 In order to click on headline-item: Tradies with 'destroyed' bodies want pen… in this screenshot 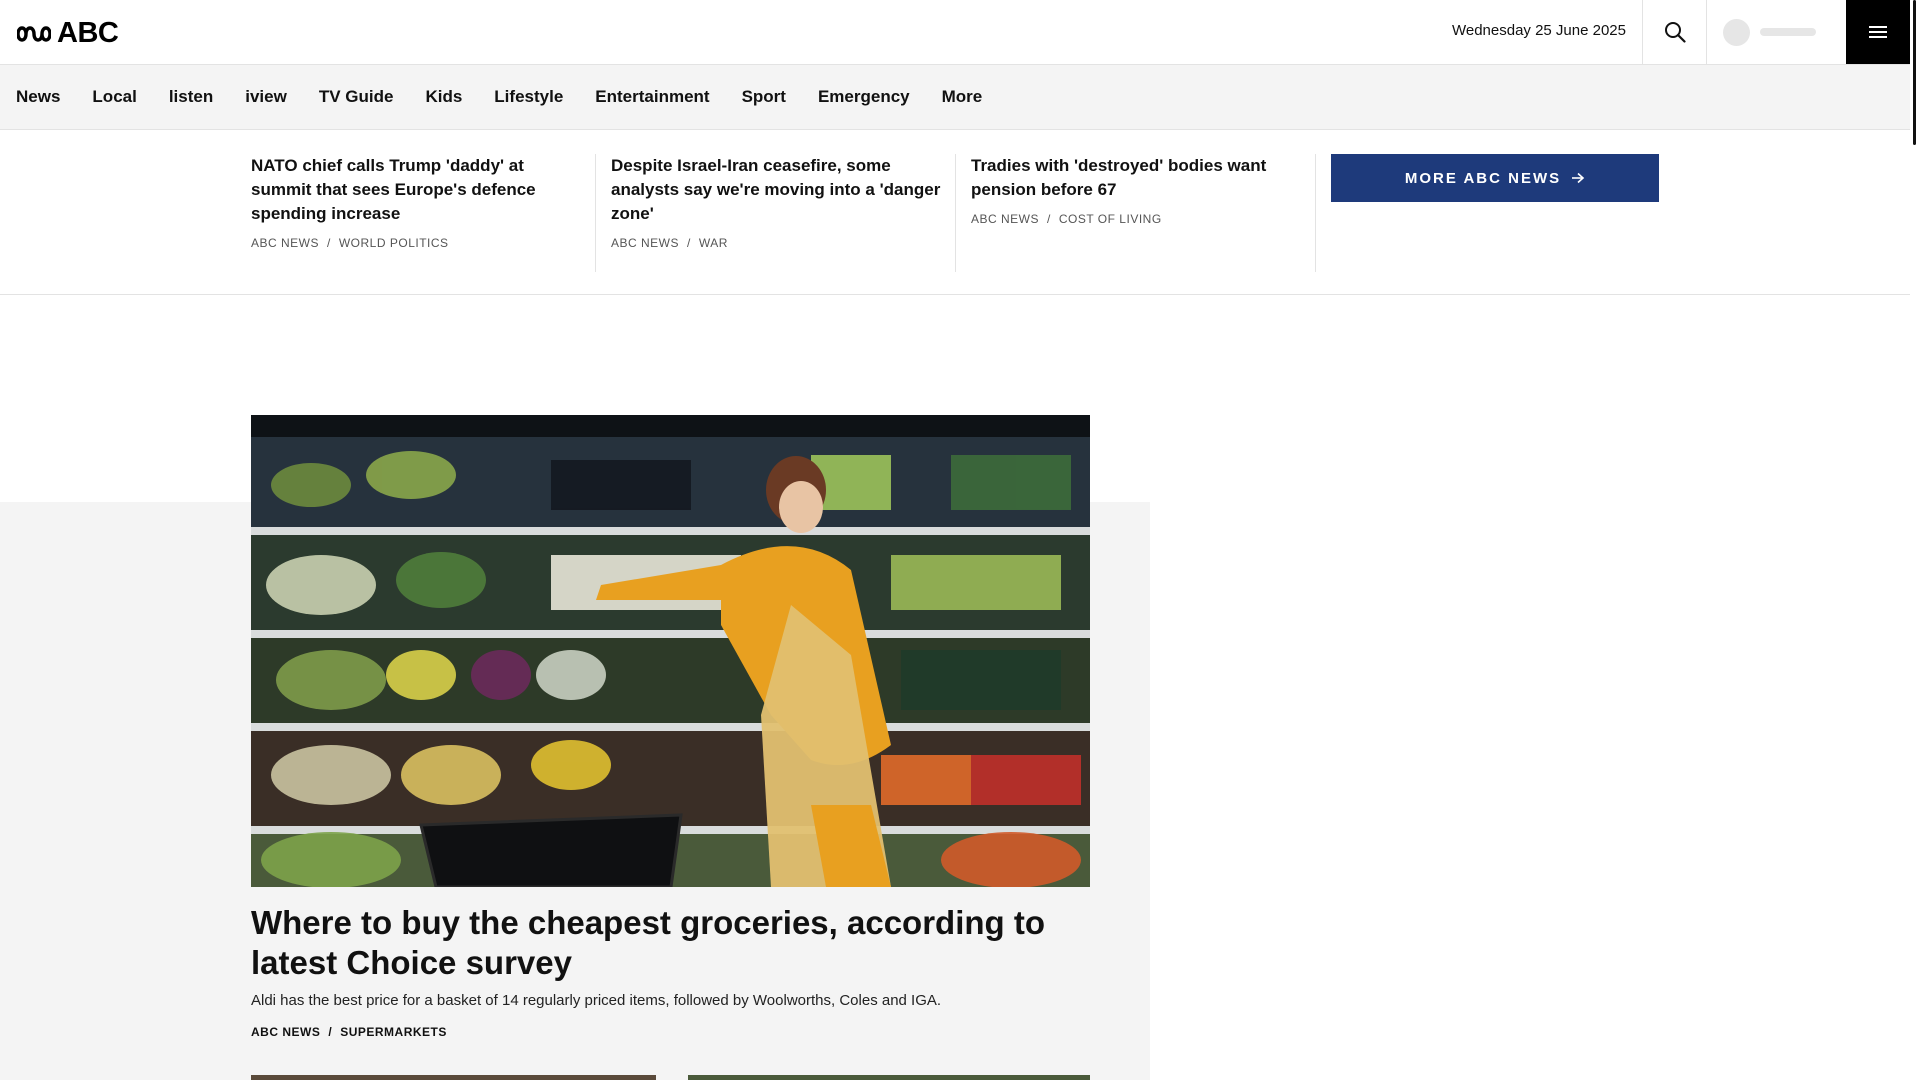, I will do `click(1136, 190)`.